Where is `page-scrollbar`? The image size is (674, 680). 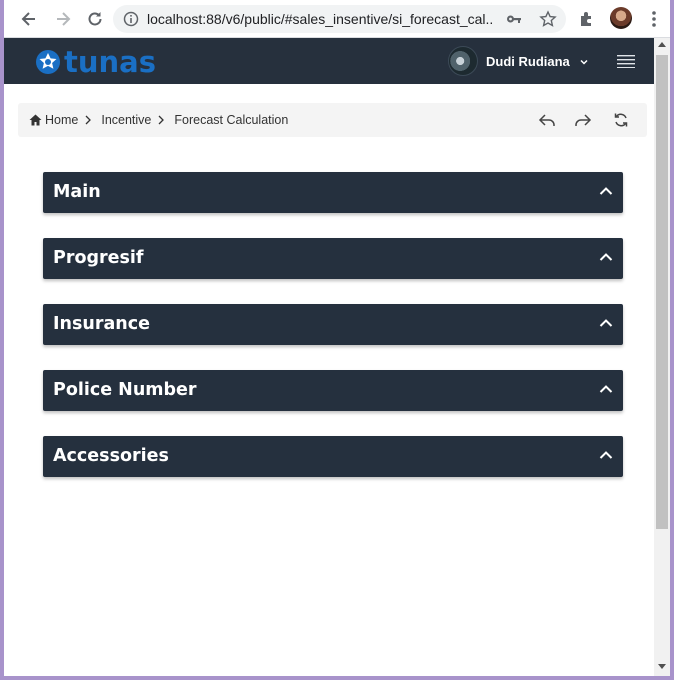 page-scrollbar is located at coordinates (662, 357).